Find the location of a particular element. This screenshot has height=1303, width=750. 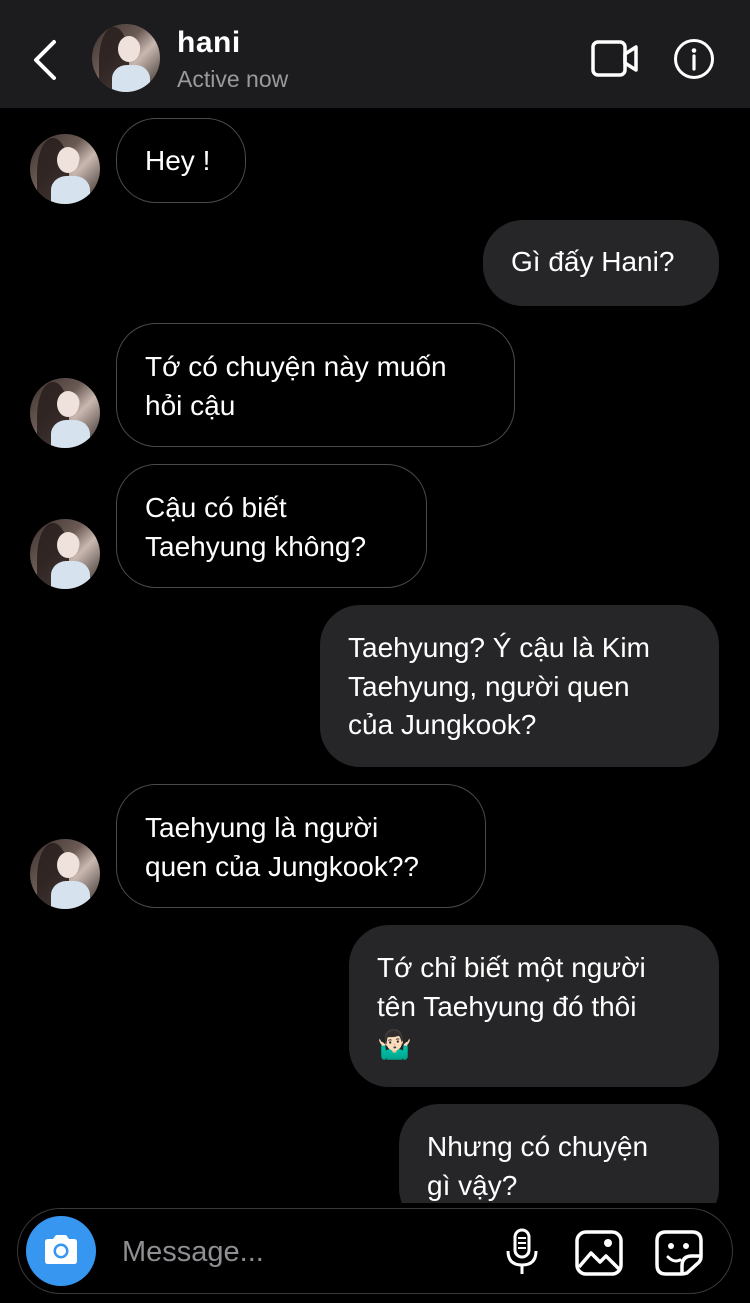

video-camera-icon is located at coordinates (614, 58).